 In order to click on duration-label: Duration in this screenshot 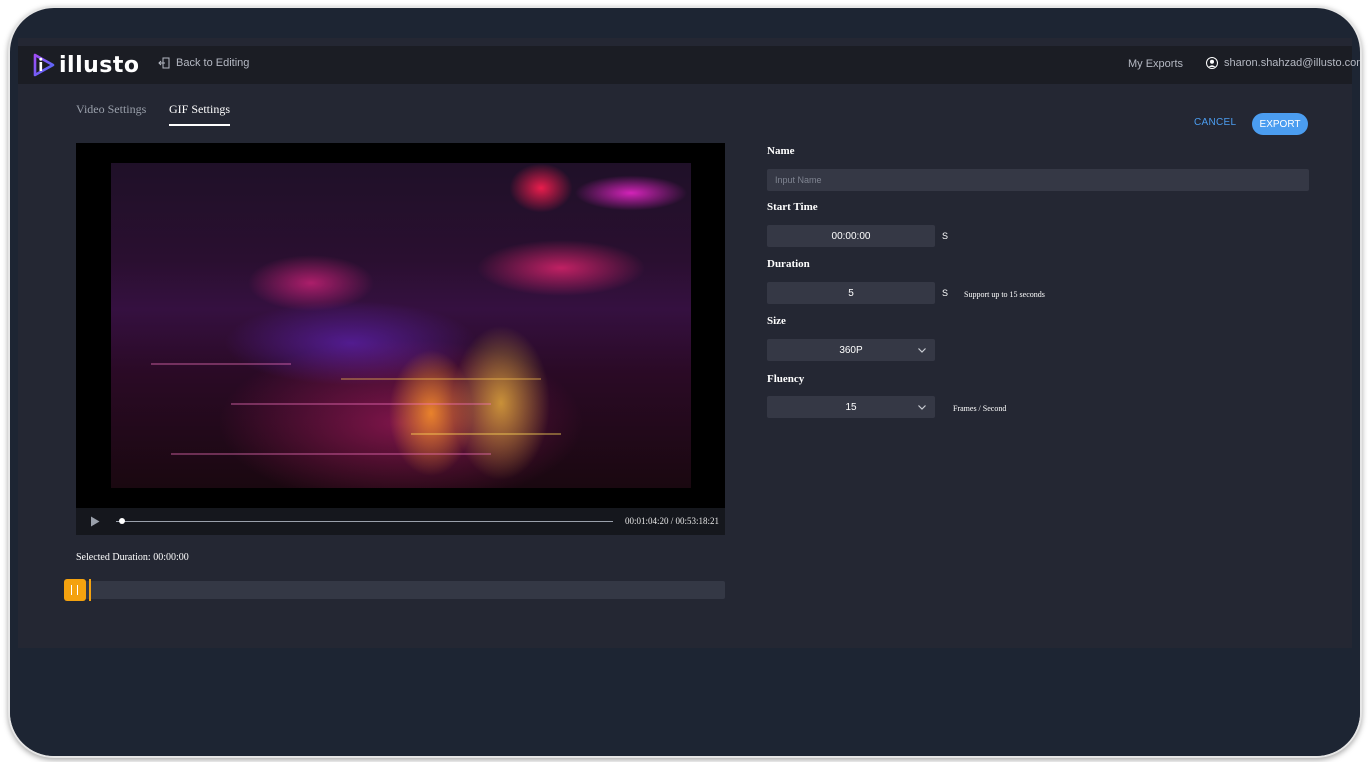, I will do `click(788, 264)`.